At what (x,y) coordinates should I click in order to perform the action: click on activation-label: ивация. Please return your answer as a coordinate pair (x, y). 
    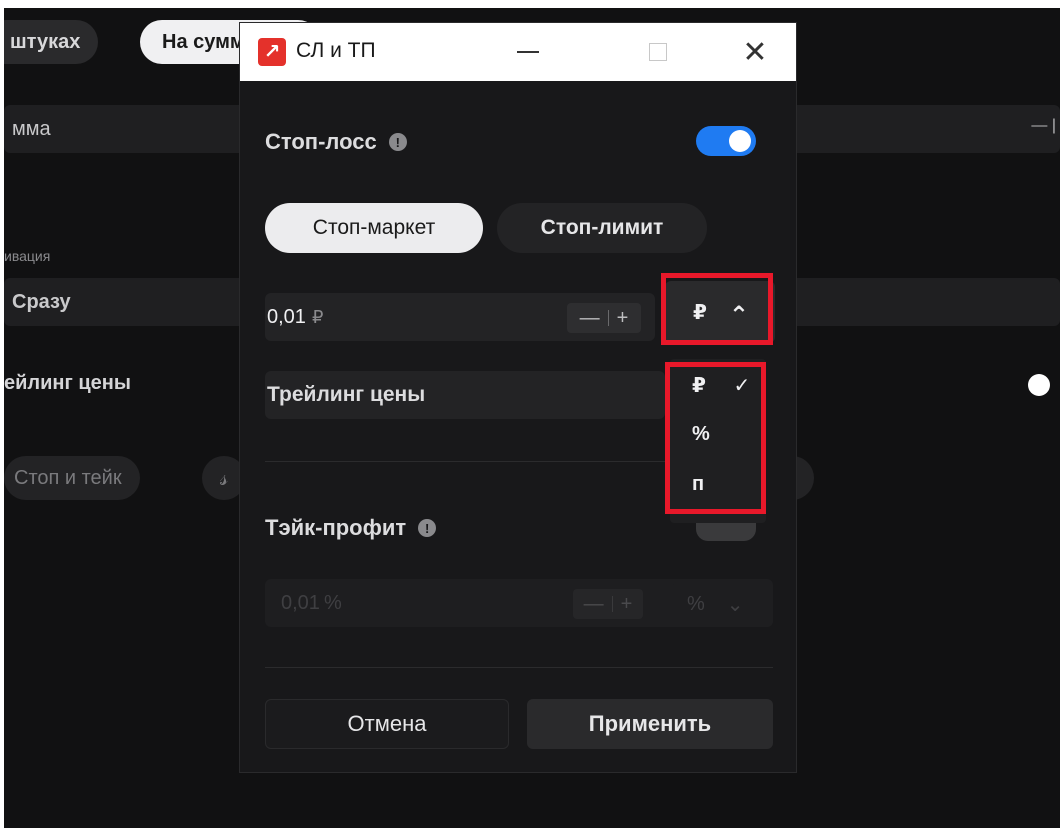
    Looking at the image, I should click on (27, 256).